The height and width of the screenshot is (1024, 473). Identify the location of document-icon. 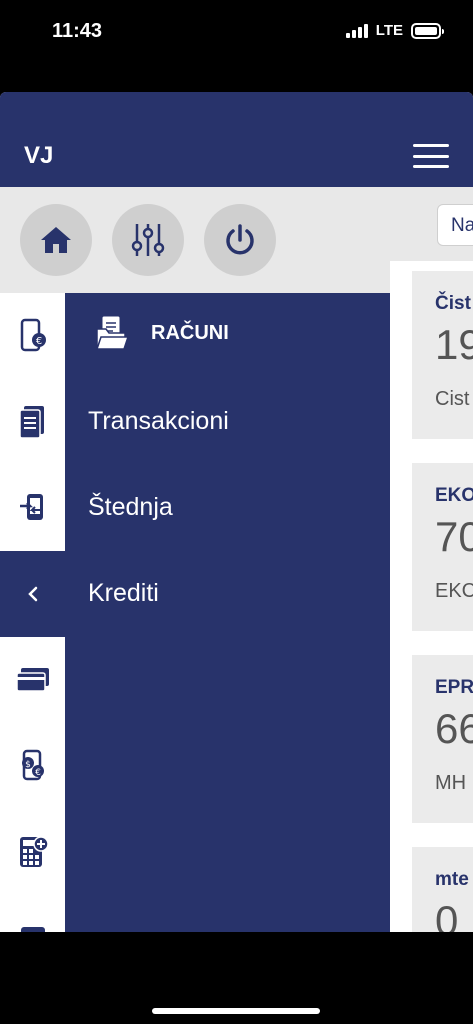
(31, 422).